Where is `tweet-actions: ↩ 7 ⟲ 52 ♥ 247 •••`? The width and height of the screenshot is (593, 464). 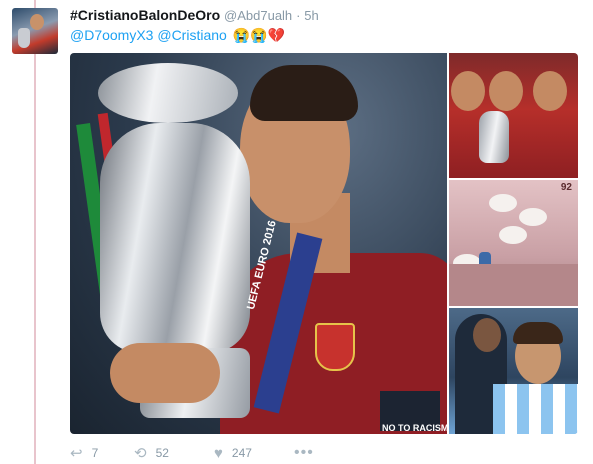 tweet-actions: ↩ 7 ⟲ 52 ♥ 247 ••• is located at coordinates (192, 453).